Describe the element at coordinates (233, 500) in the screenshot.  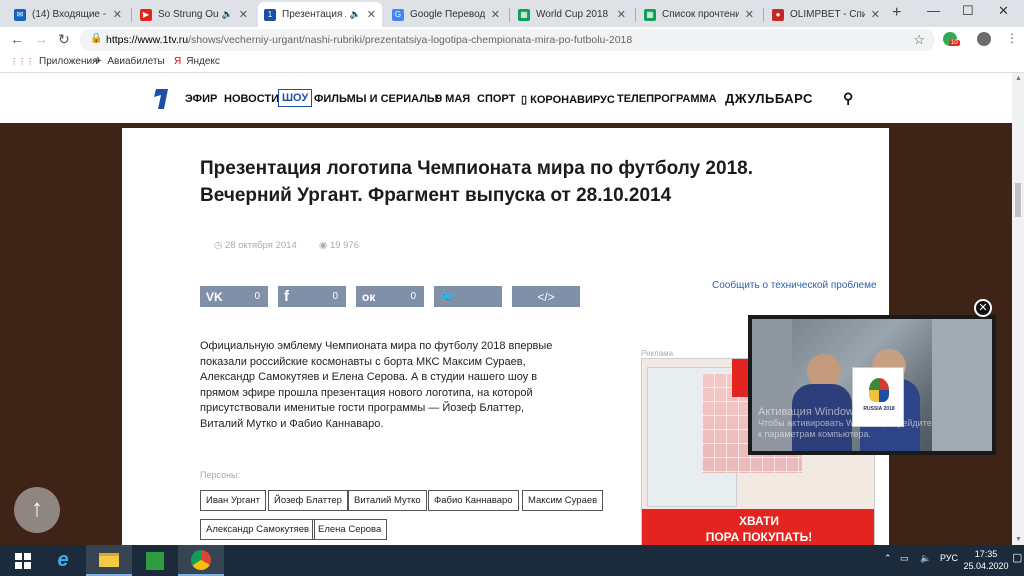
I see `person-tag: Иван Ургант` at that location.